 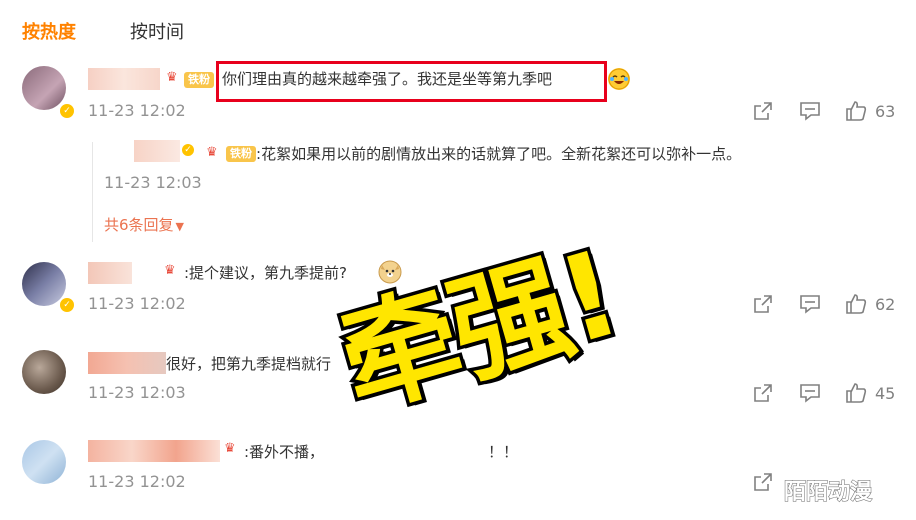 What do you see at coordinates (157, 151) in the screenshot?
I see `reply-username-blurred` at bounding box center [157, 151].